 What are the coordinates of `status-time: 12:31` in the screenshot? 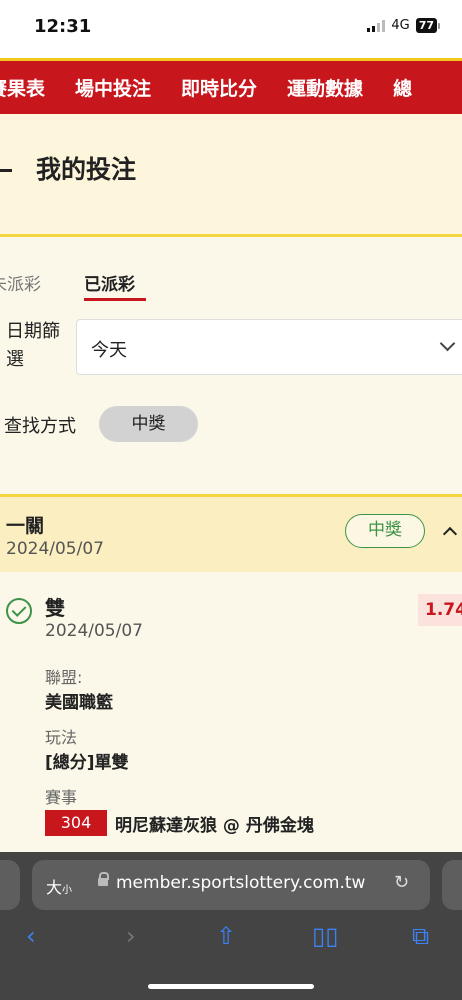 It's located at (63, 26).